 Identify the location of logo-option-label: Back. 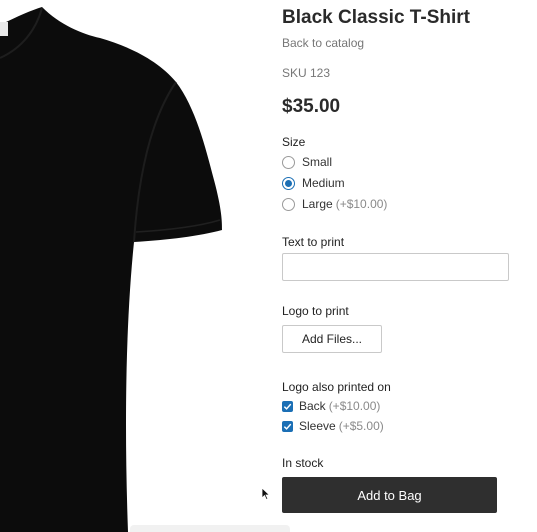
(312, 406).